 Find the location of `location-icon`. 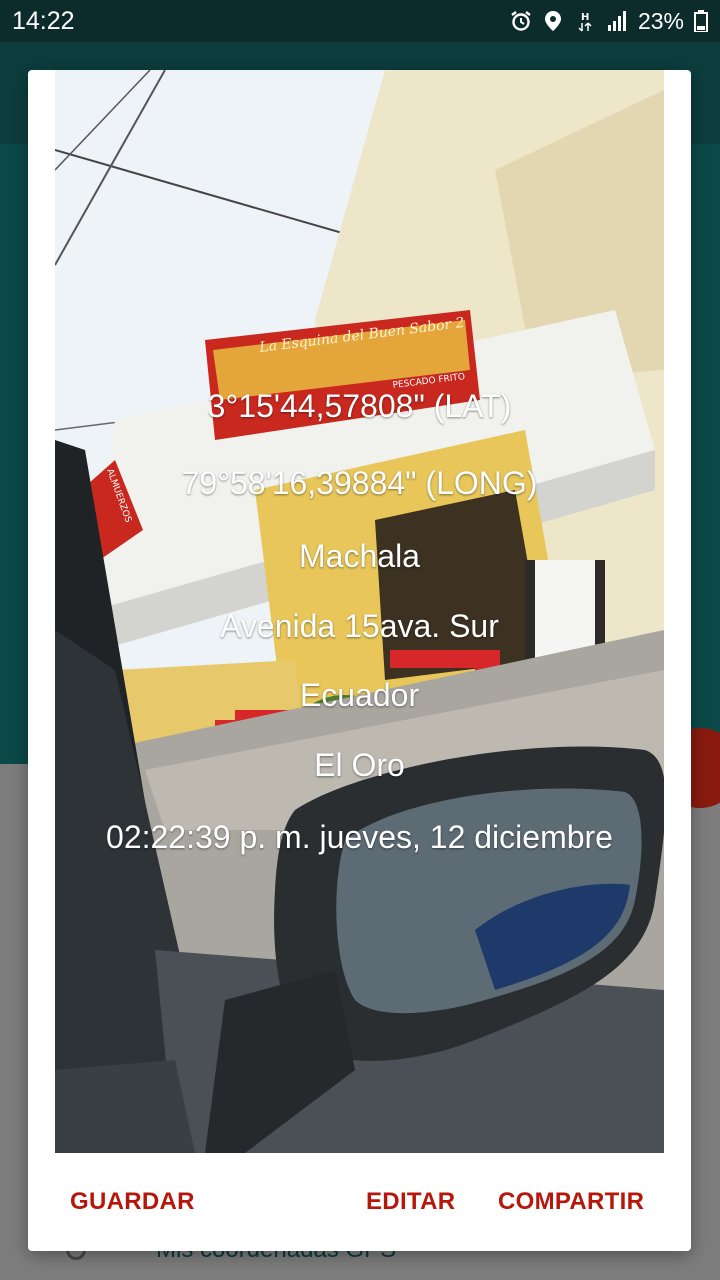

location-icon is located at coordinates (553, 21).